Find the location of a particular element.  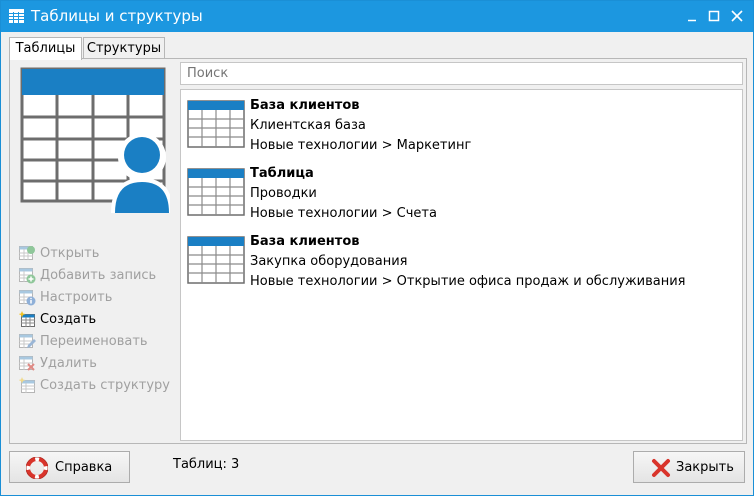

close-button: Закрыть is located at coordinates (689, 467).